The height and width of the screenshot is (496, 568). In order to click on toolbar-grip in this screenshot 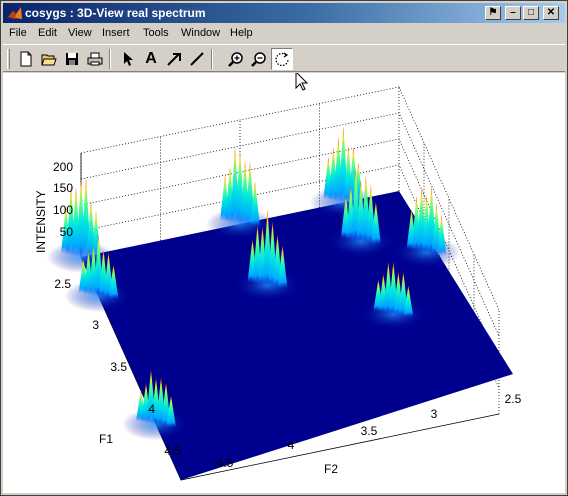, I will do `click(8, 59)`.